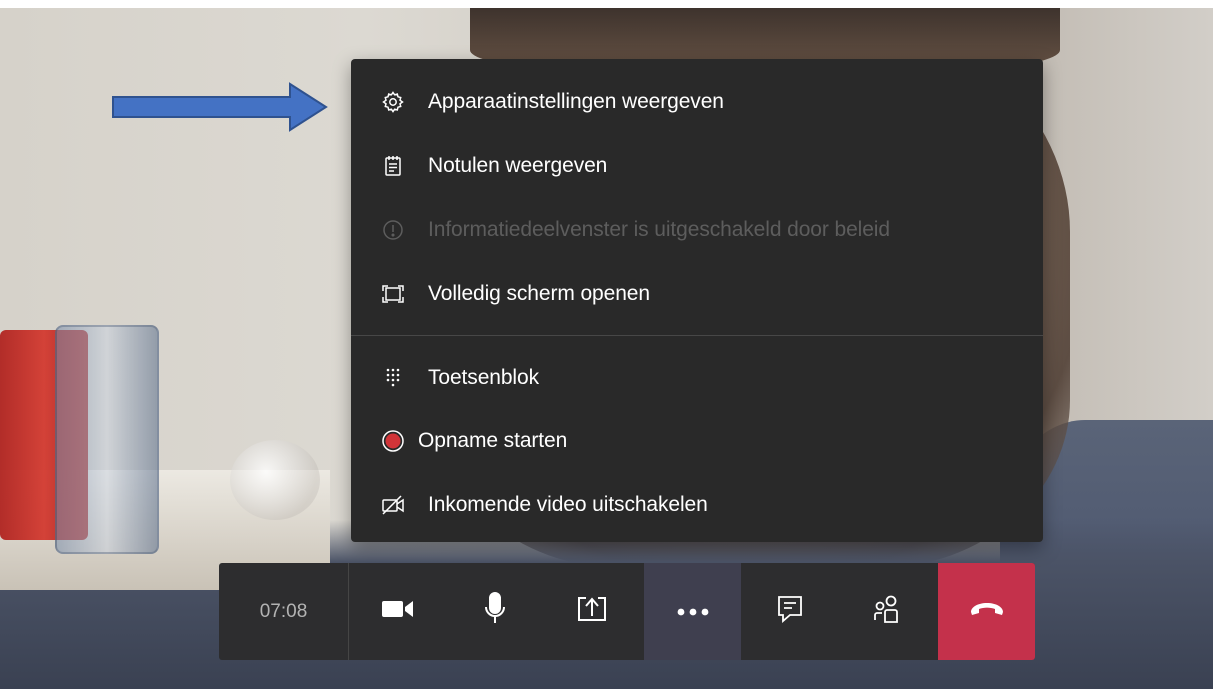 This screenshot has width=1213, height=689. I want to click on notes-icon, so click(393, 166).